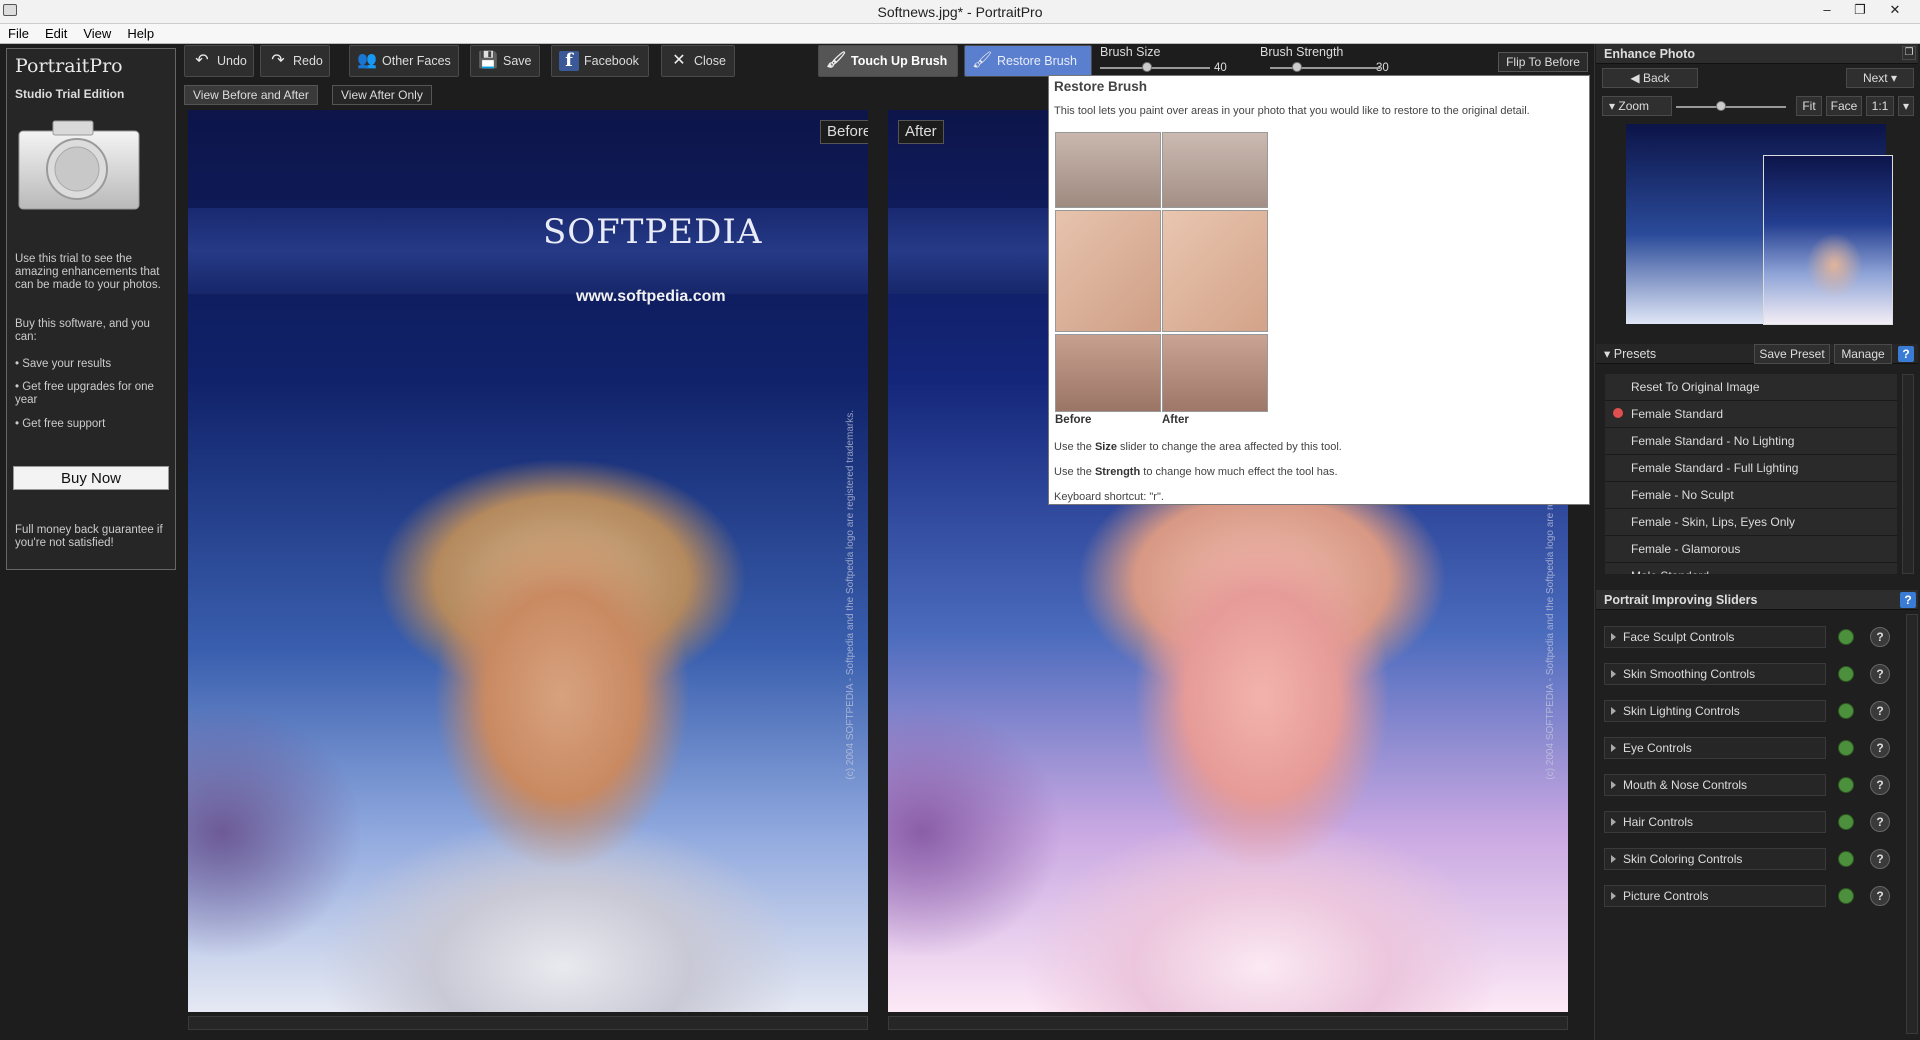  Describe the element at coordinates (251, 95) in the screenshot. I see `tab-view-before-after: View Before and After` at that location.